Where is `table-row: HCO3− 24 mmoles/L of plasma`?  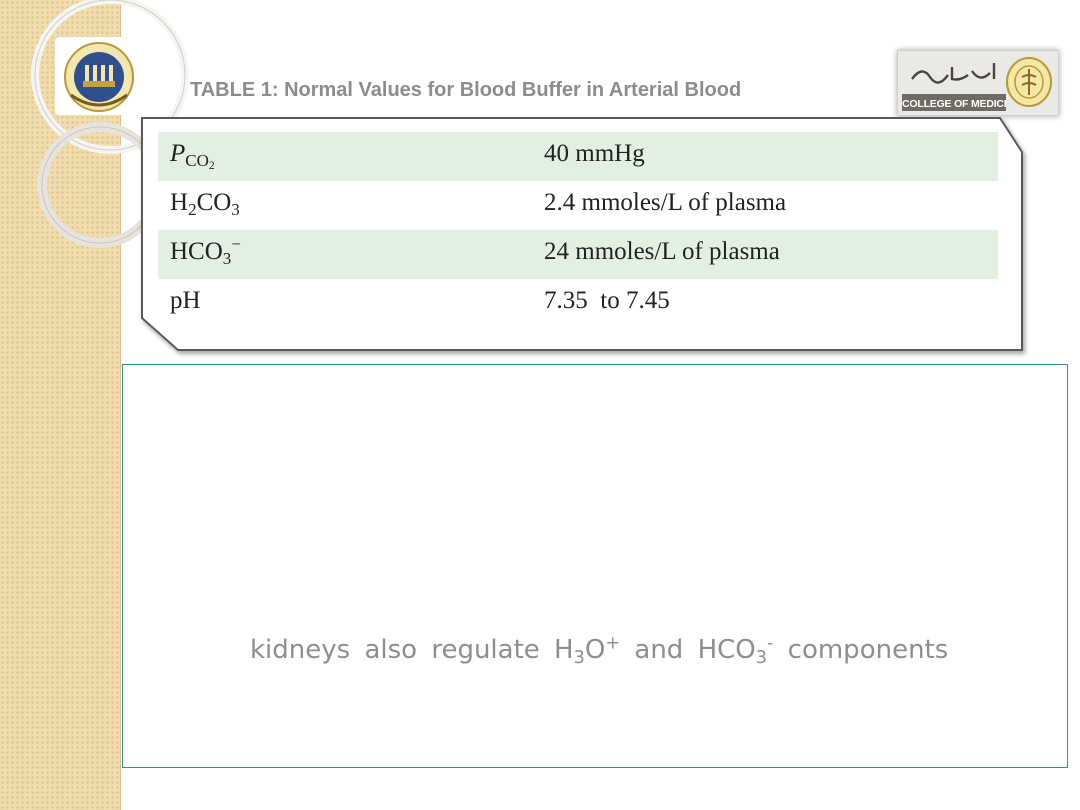
table-row: HCO3− 24 mmoles/L of plasma is located at coordinates (578, 254).